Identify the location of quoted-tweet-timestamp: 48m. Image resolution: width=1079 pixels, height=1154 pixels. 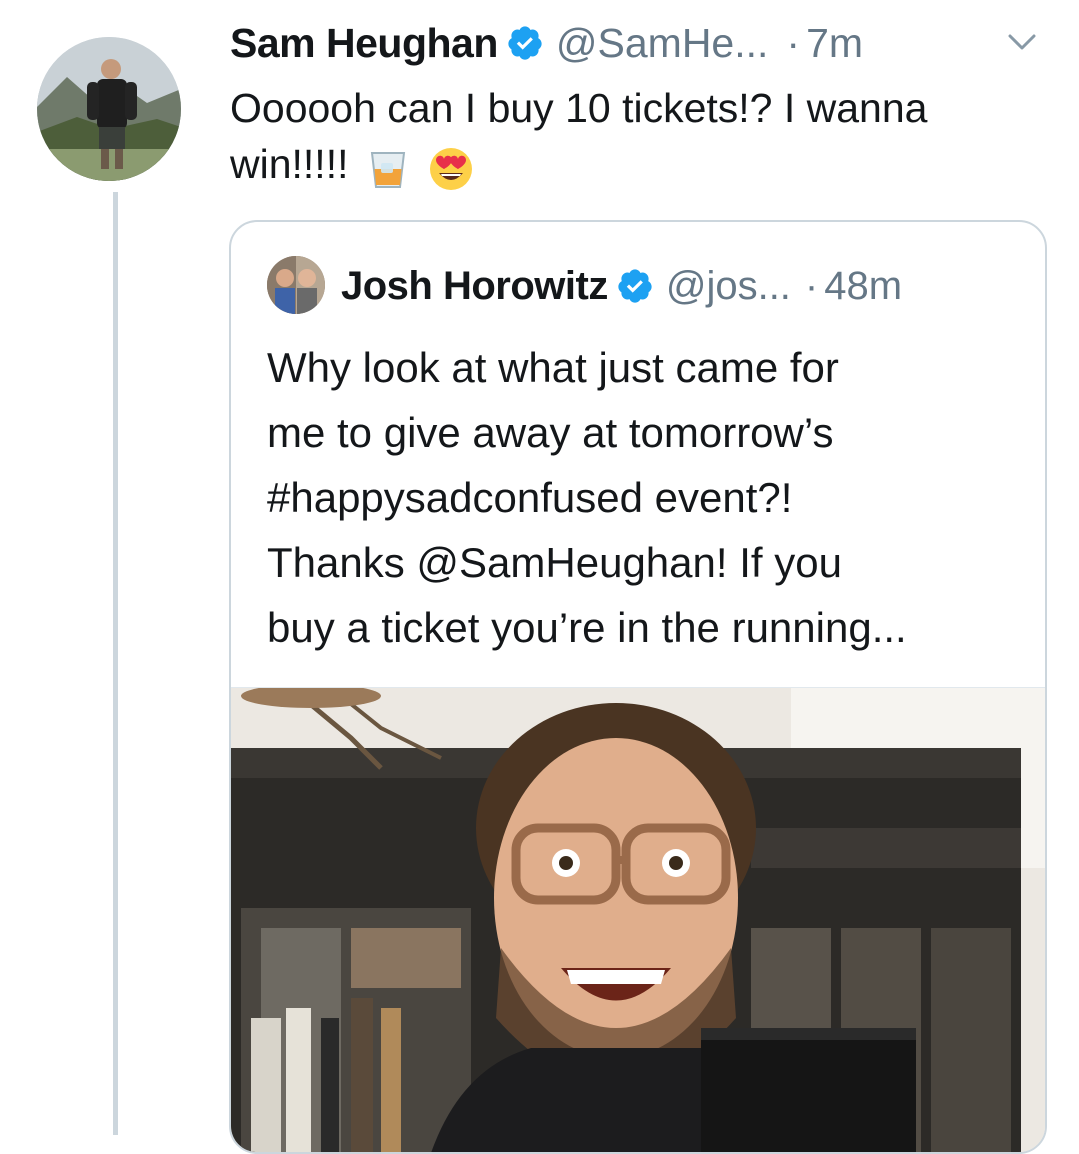
(863, 286).